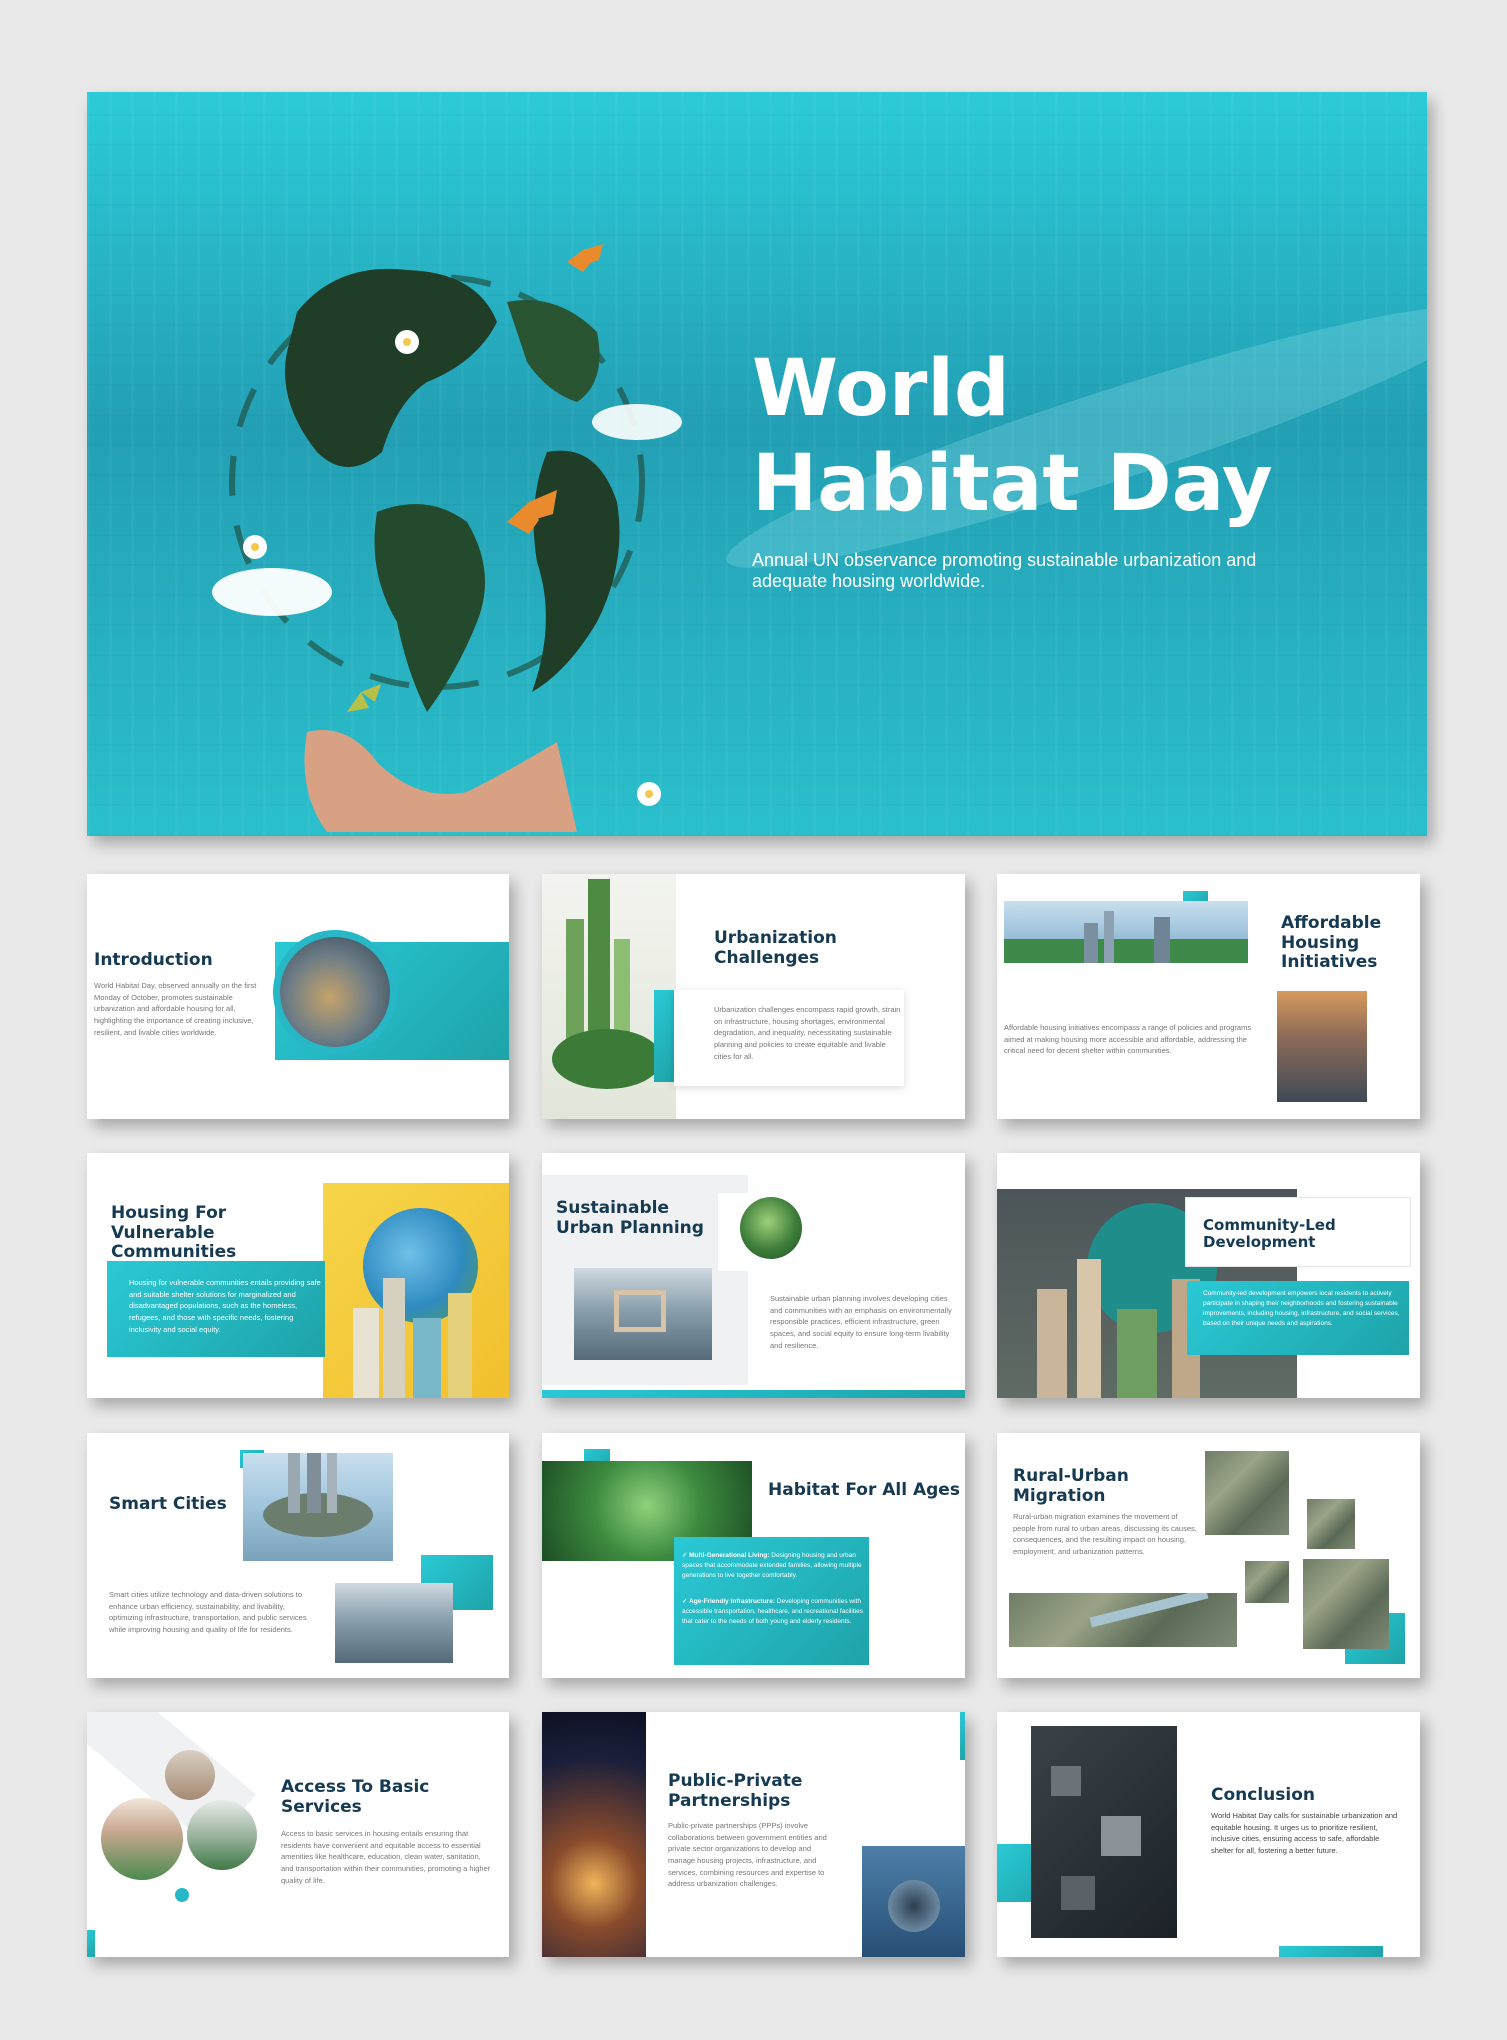 Image resolution: width=1507 pixels, height=2040 pixels. What do you see at coordinates (1123, 1620) in the screenshot?
I see `aerial-river-image` at bounding box center [1123, 1620].